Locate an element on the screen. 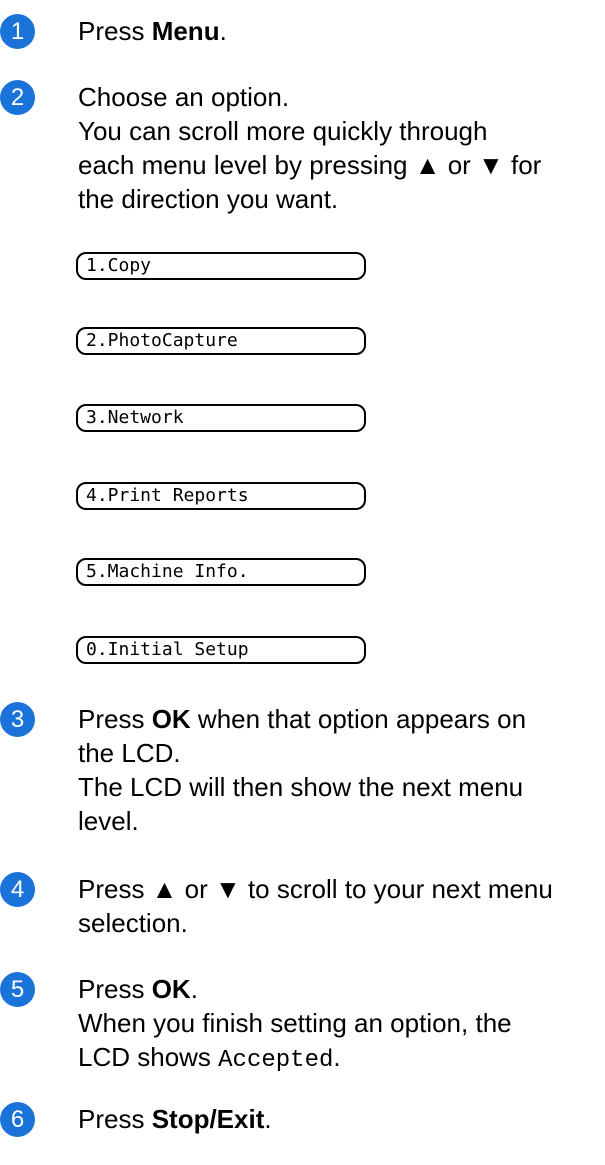 The height and width of the screenshot is (1165, 605). step-text: Press Menu. is located at coordinates (341, 31).